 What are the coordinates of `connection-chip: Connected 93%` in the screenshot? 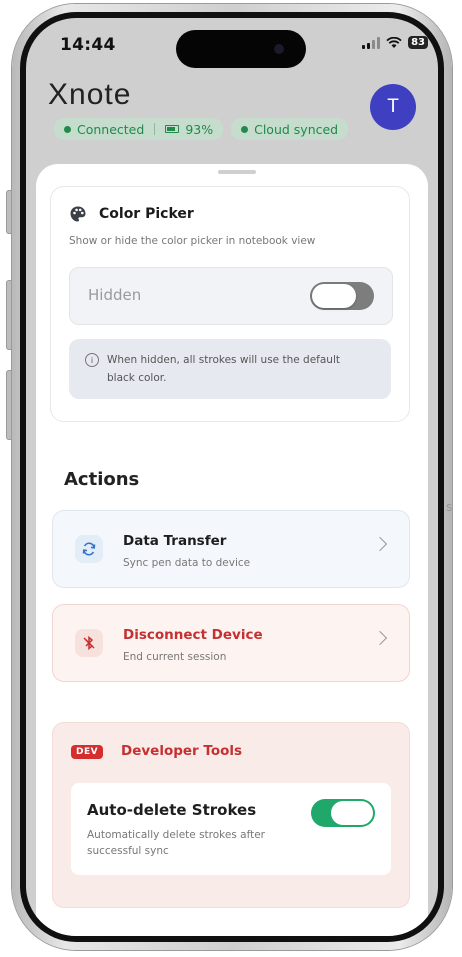 It's located at (139, 129).